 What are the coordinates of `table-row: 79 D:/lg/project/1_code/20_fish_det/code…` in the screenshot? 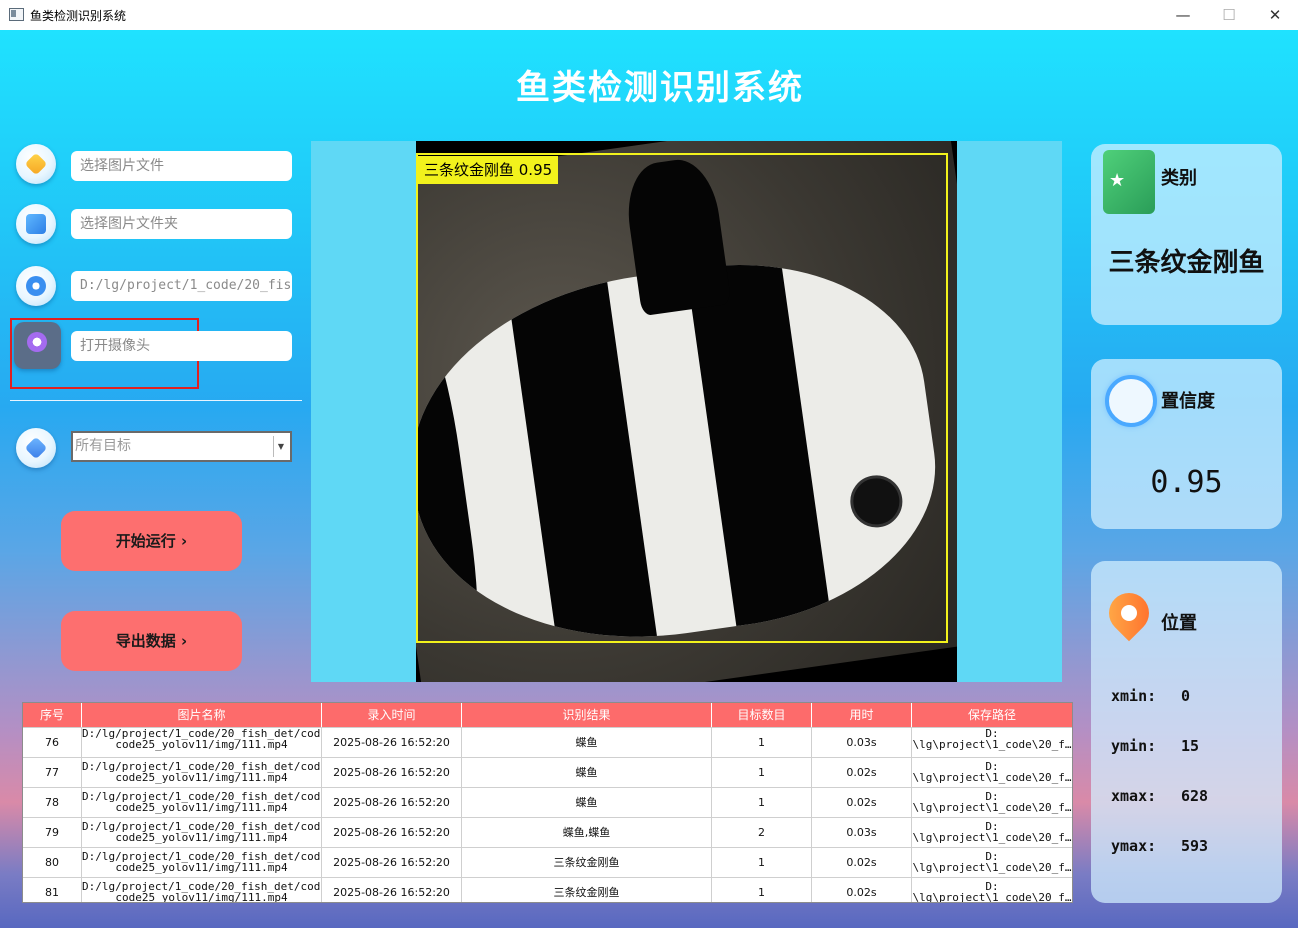 It's located at (547, 832).